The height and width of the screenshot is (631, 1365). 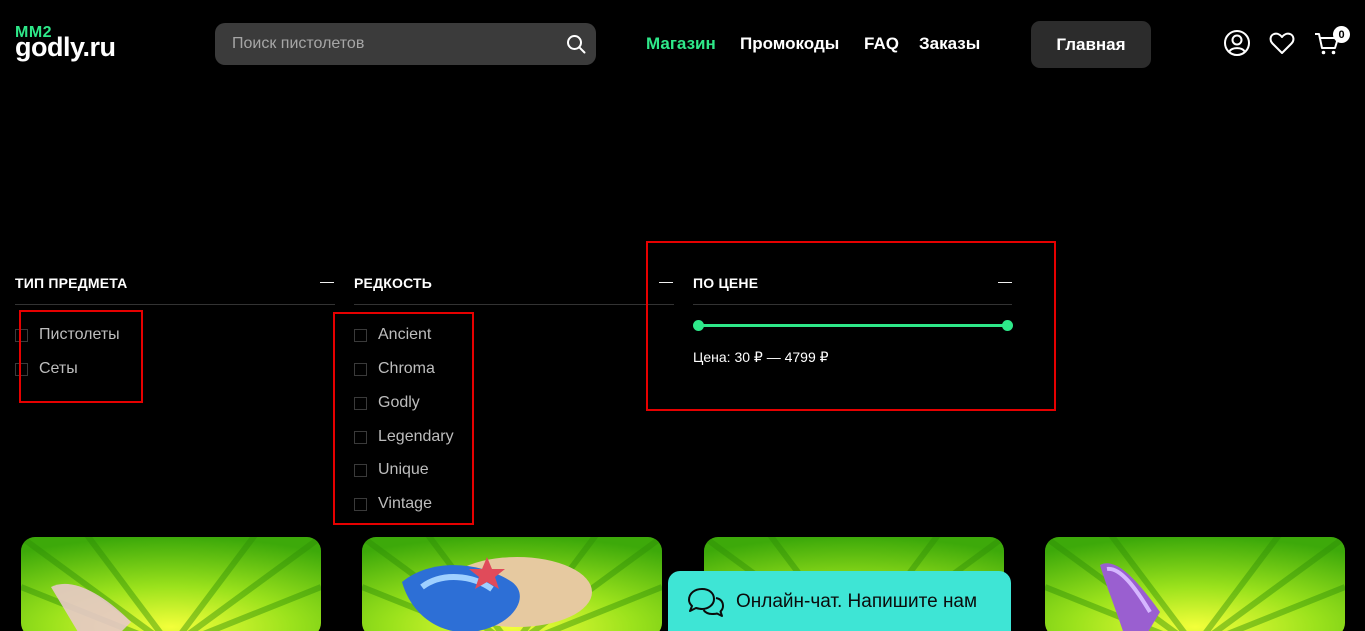 What do you see at coordinates (71, 283) in the screenshot?
I see `filter-type-title: ТИП ПРЕДМЕТА` at bounding box center [71, 283].